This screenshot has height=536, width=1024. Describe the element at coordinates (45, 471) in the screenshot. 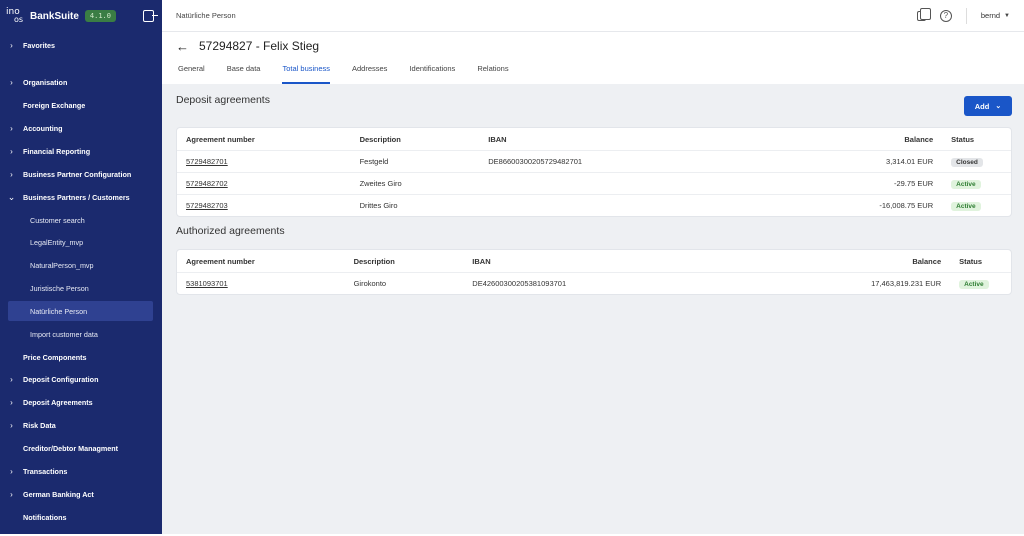

I see `sidebar-item-label: Transactions` at that location.